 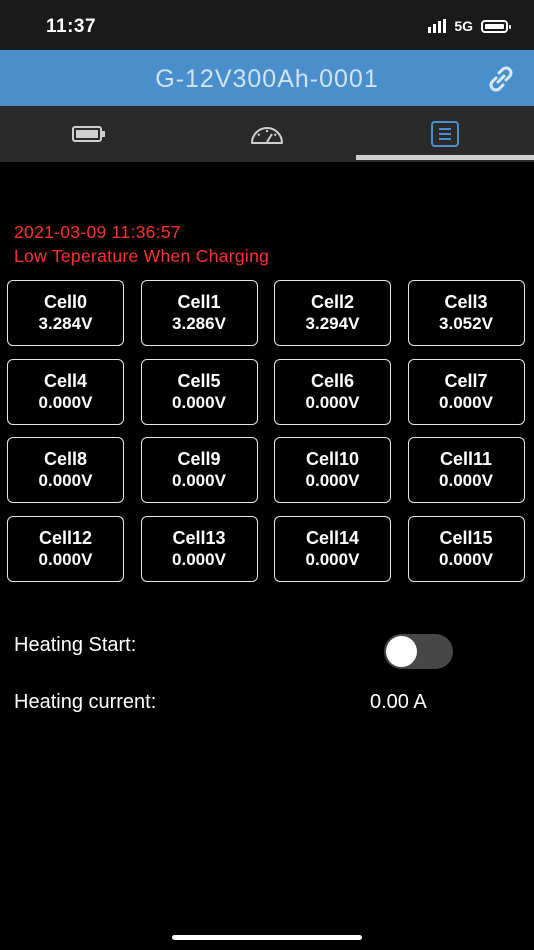 I want to click on cell-name: Cell13, so click(x=199, y=538).